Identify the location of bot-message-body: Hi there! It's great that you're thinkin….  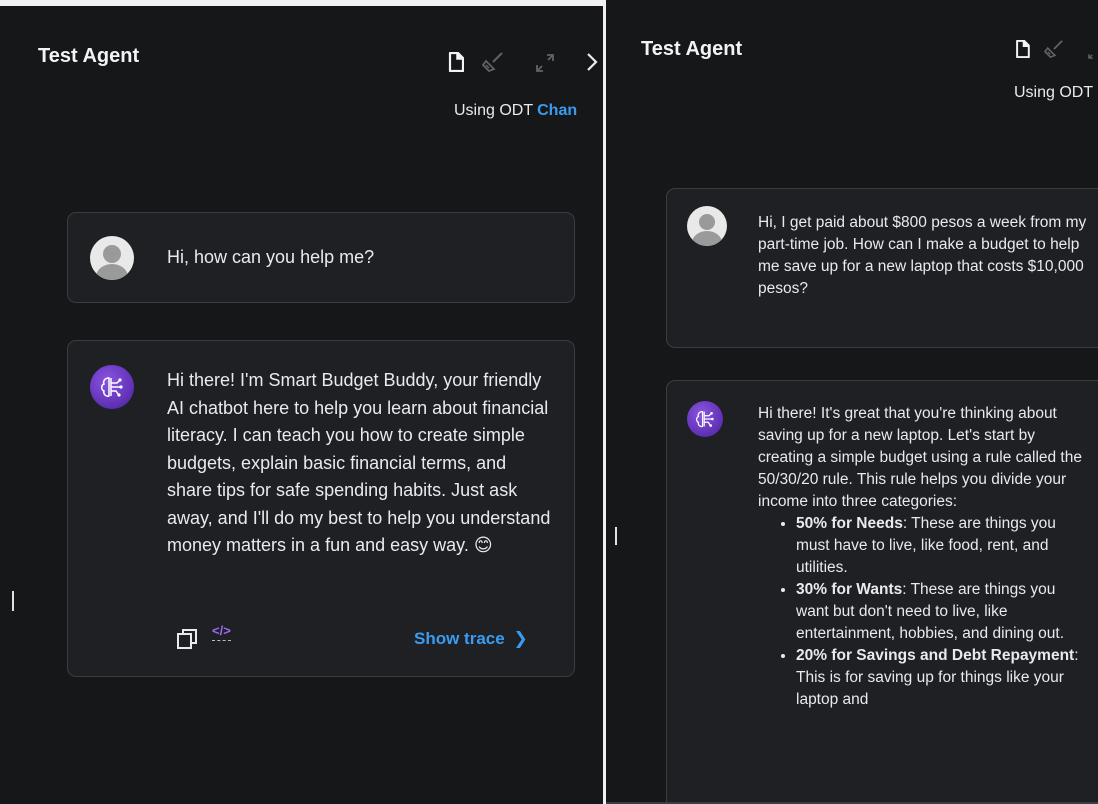
(923, 557).